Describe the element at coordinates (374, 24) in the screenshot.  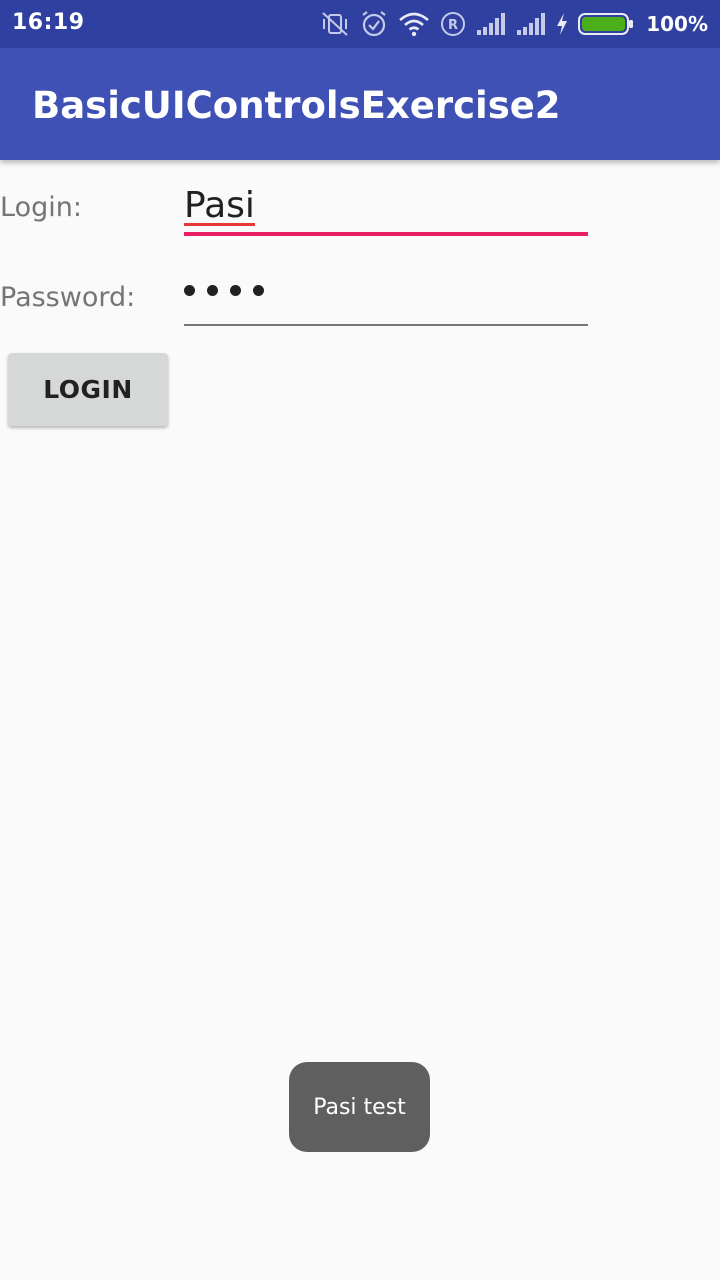
I see `alarm-icon` at that location.